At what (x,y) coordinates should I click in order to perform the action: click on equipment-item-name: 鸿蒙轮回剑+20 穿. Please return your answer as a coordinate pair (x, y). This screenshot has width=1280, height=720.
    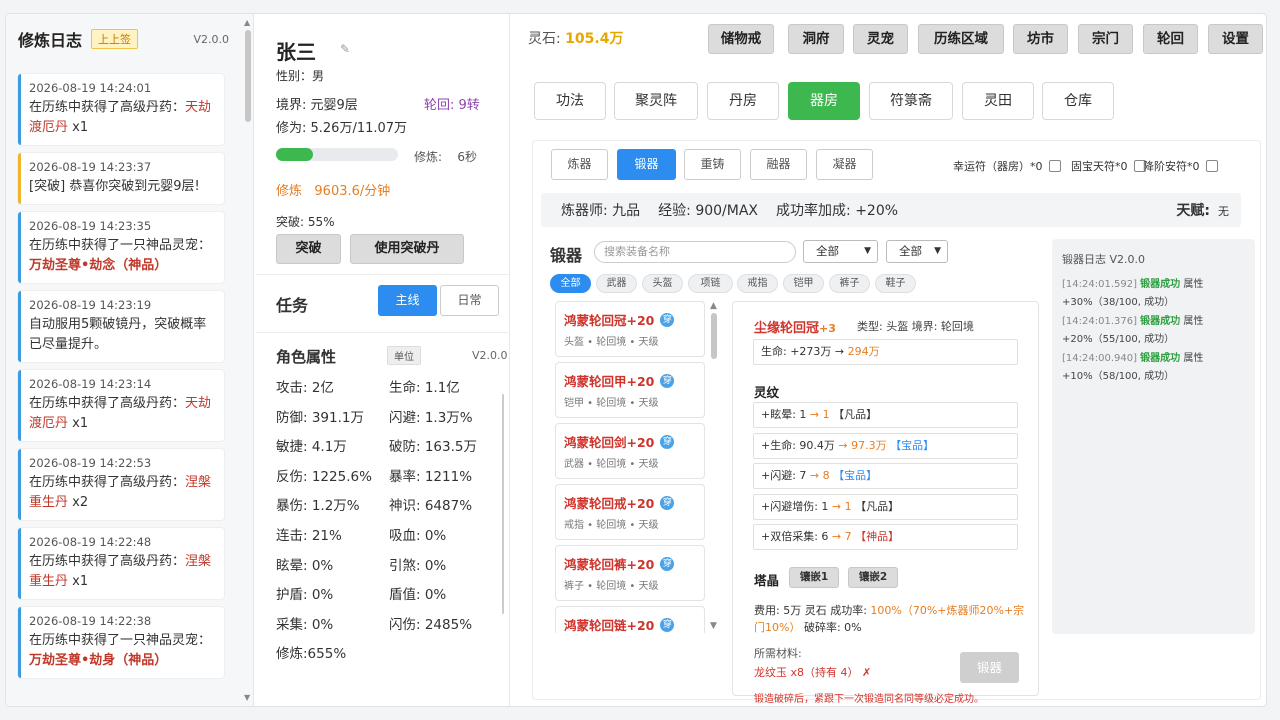
    Looking at the image, I should click on (634, 441).